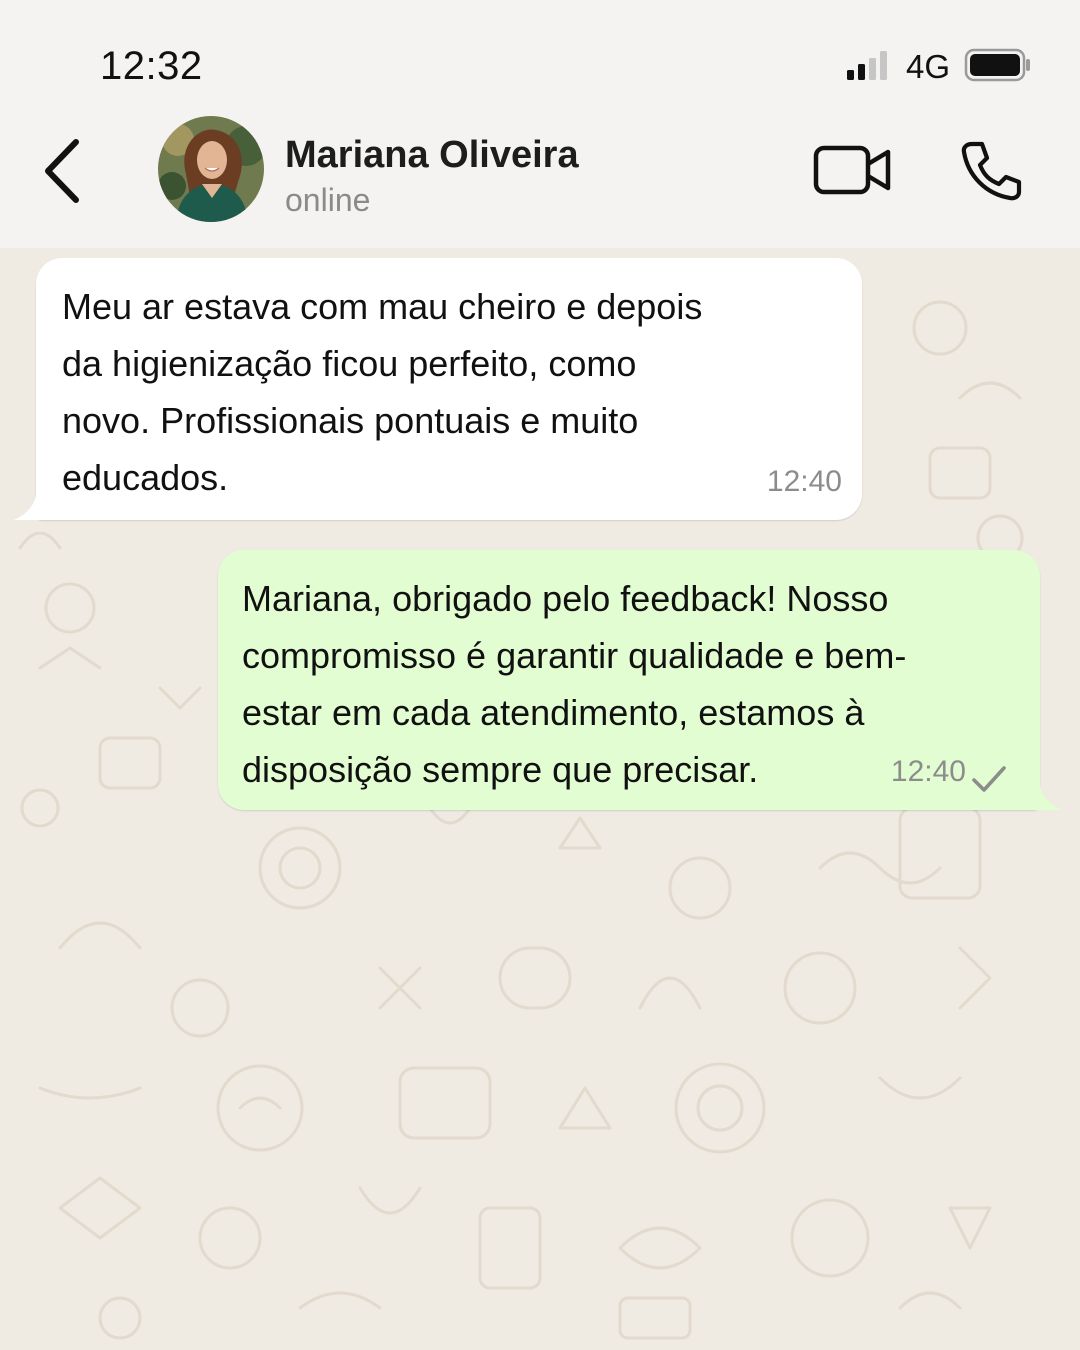 The height and width of the screenshot is (1350, 1080). Describe the element at coordinates (991, 171) in the screenshot. I see `phone-icon` at that location.